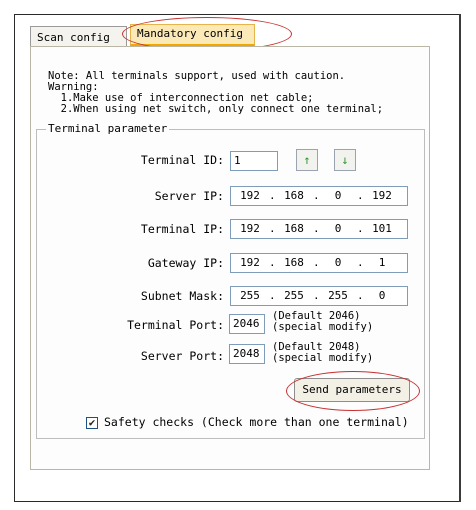 The width and height of the screenshot is (476, 510). I want to click on terminal-ip-label: Terminal IP:, so click(182, 229).